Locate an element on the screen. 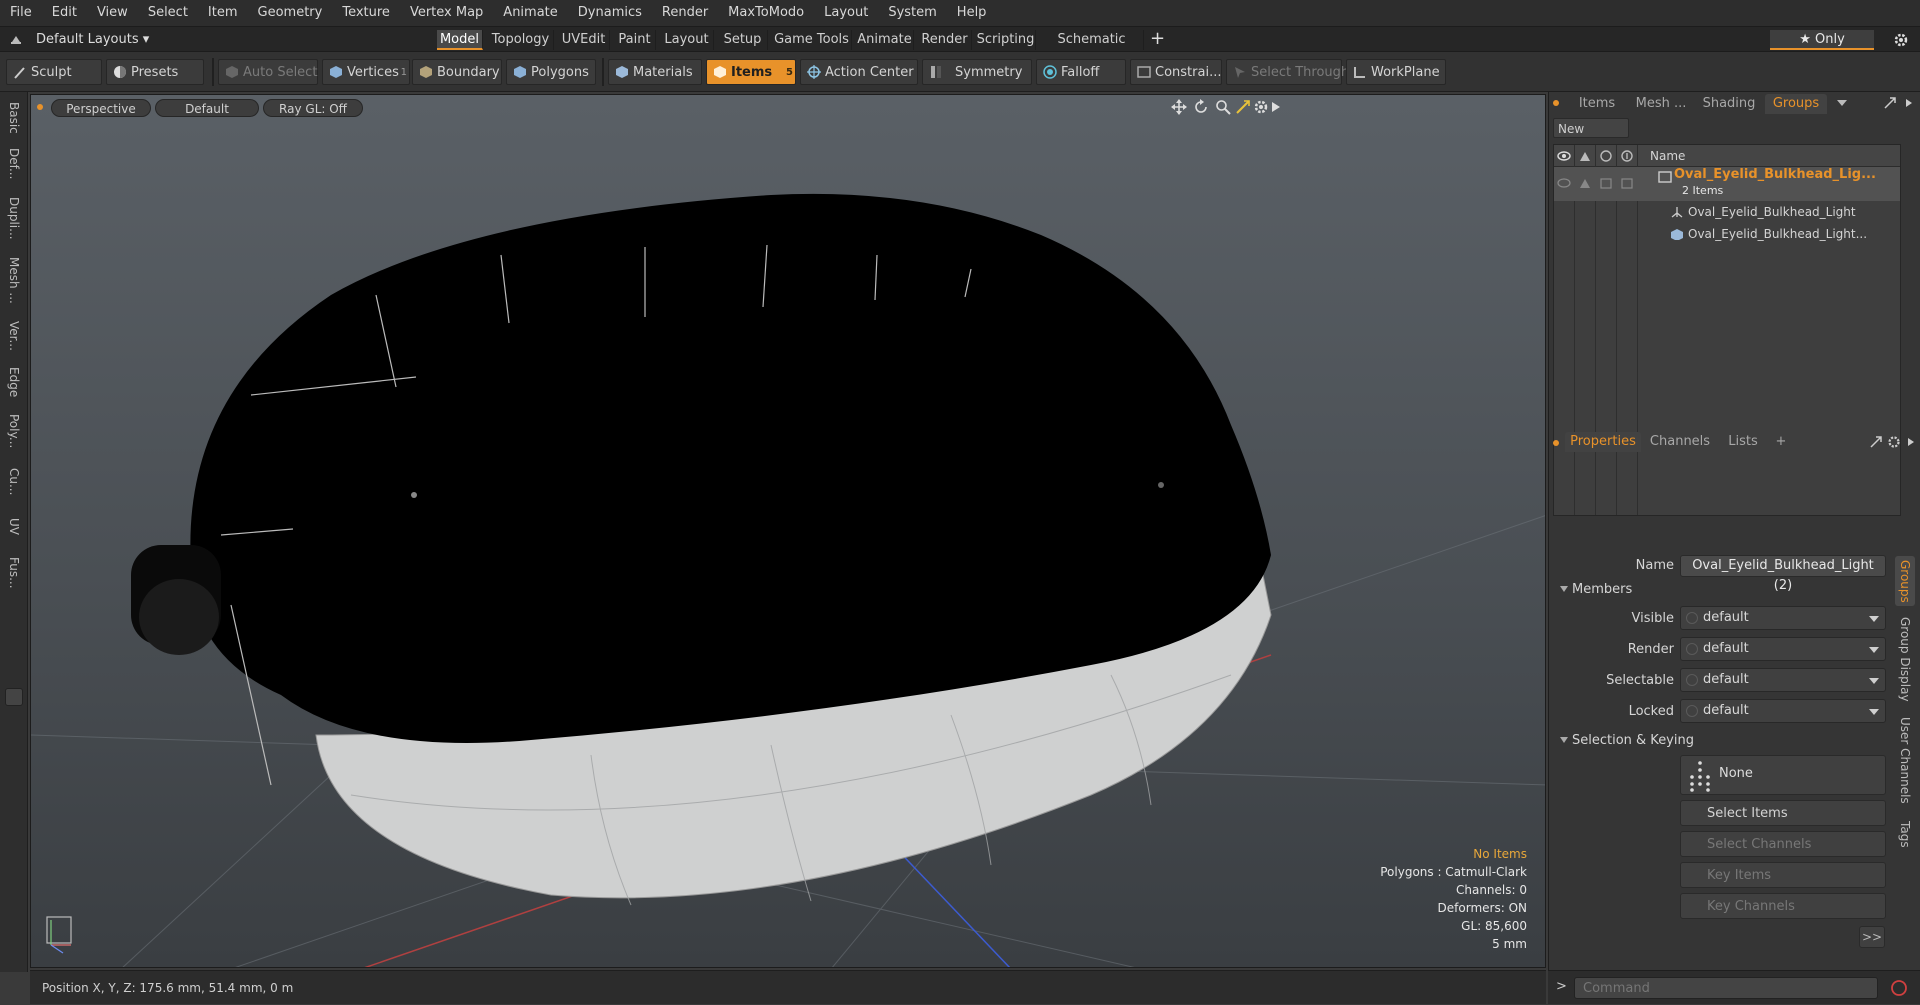  menu-texture: Texture is located at coordinates (366, 13).